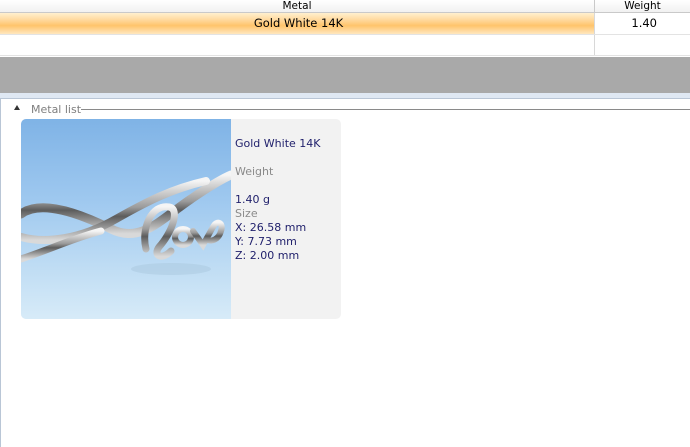 Image resolution: width=690 pixels, height=447 pixels. I want to click on metal-grid: Metal Weight Gold White 14K 1.40, so click(345, 28).